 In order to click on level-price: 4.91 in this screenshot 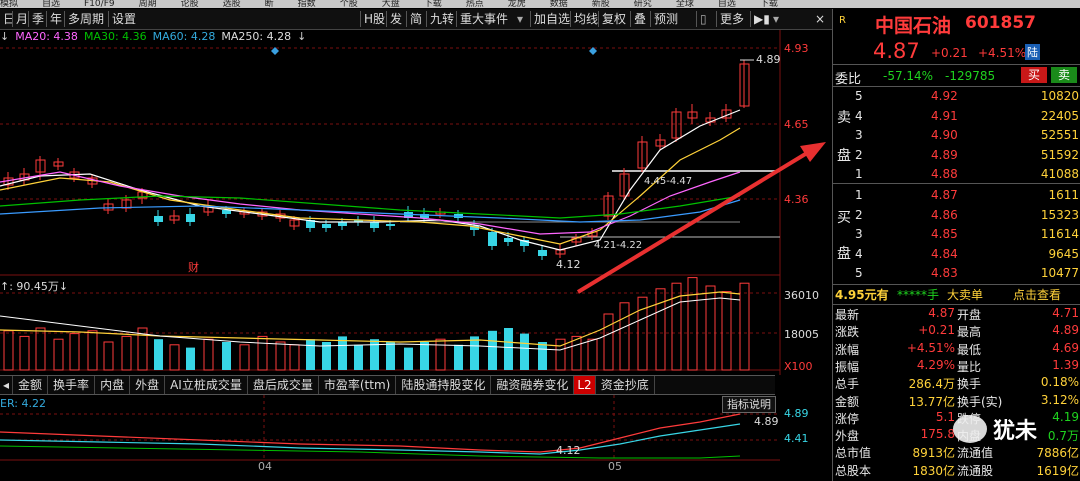, I will do `click(944, 115)`.